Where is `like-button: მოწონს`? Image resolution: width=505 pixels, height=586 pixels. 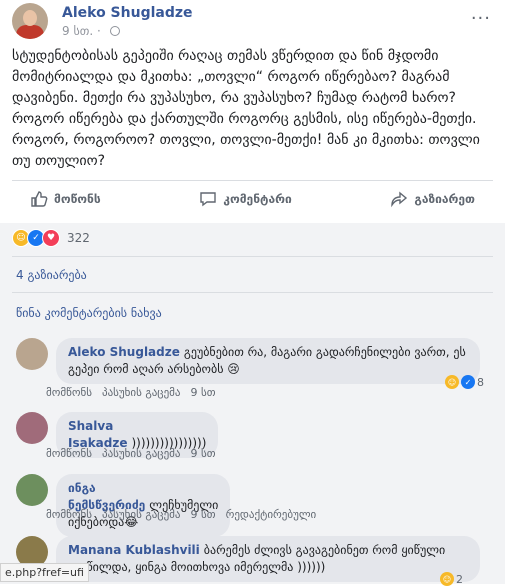 like-button: მოწონს is located at coordinates (65, 199).